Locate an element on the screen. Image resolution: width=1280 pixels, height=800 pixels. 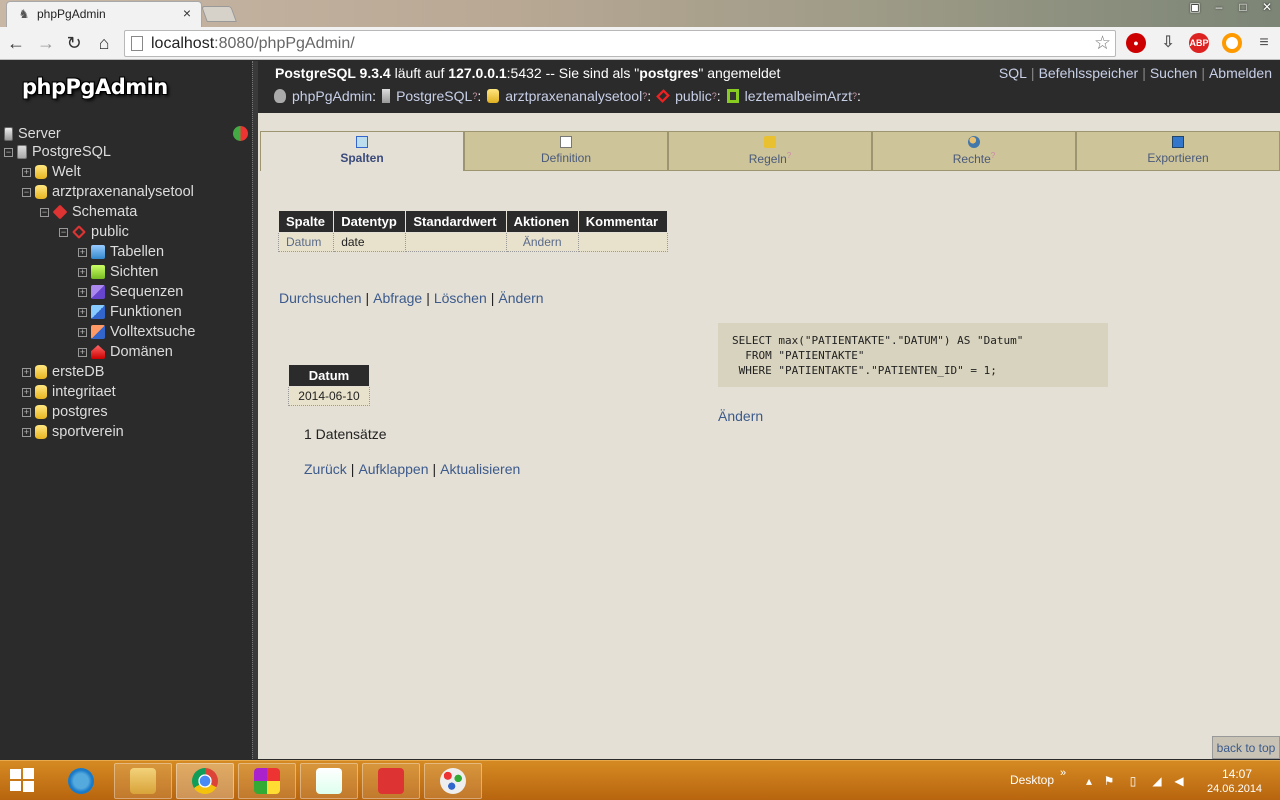
user-icon: ▣ is located at coordinates (1195, 7).